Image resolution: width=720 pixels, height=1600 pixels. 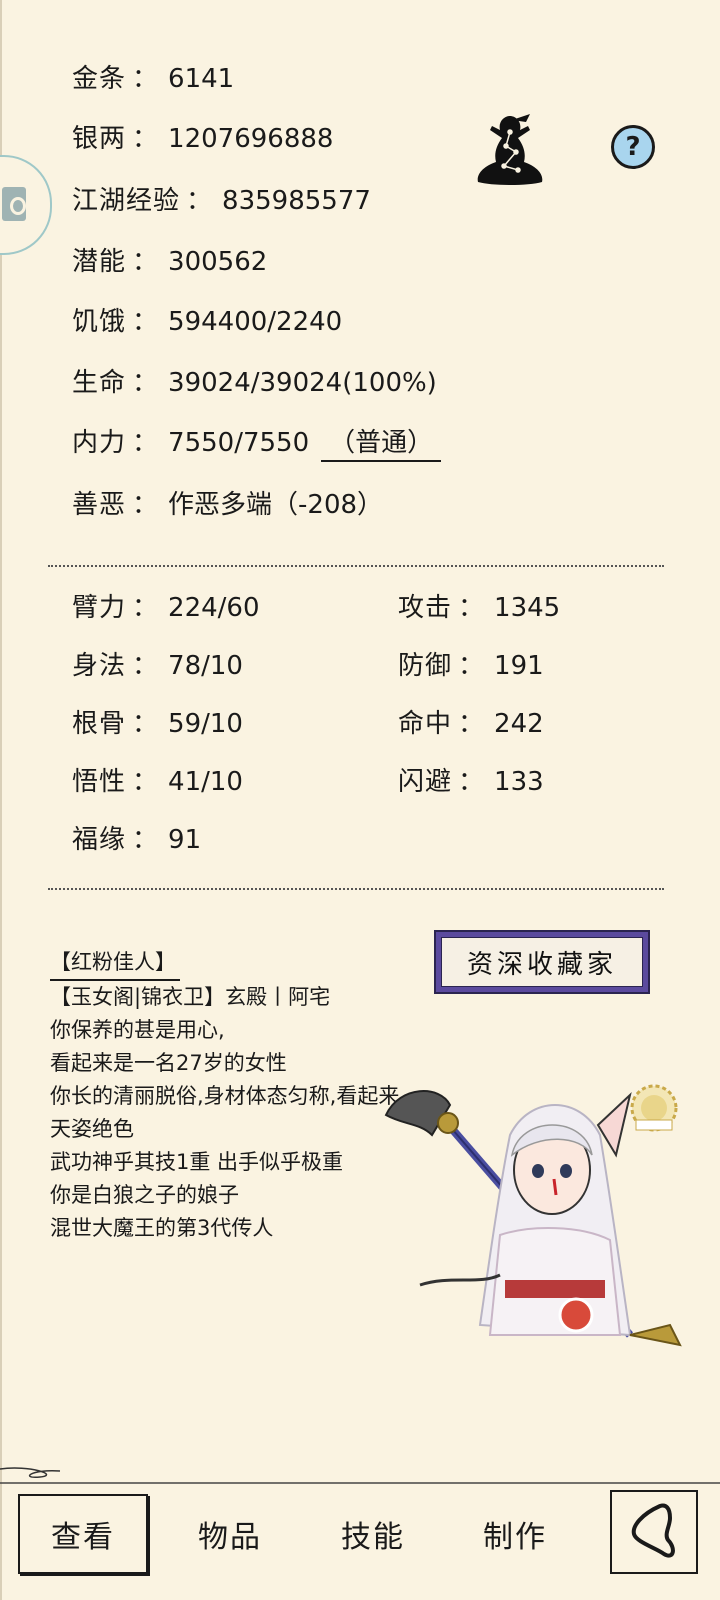 I want to click on tab-crafting: 制作, so click(x=515, y=1534).